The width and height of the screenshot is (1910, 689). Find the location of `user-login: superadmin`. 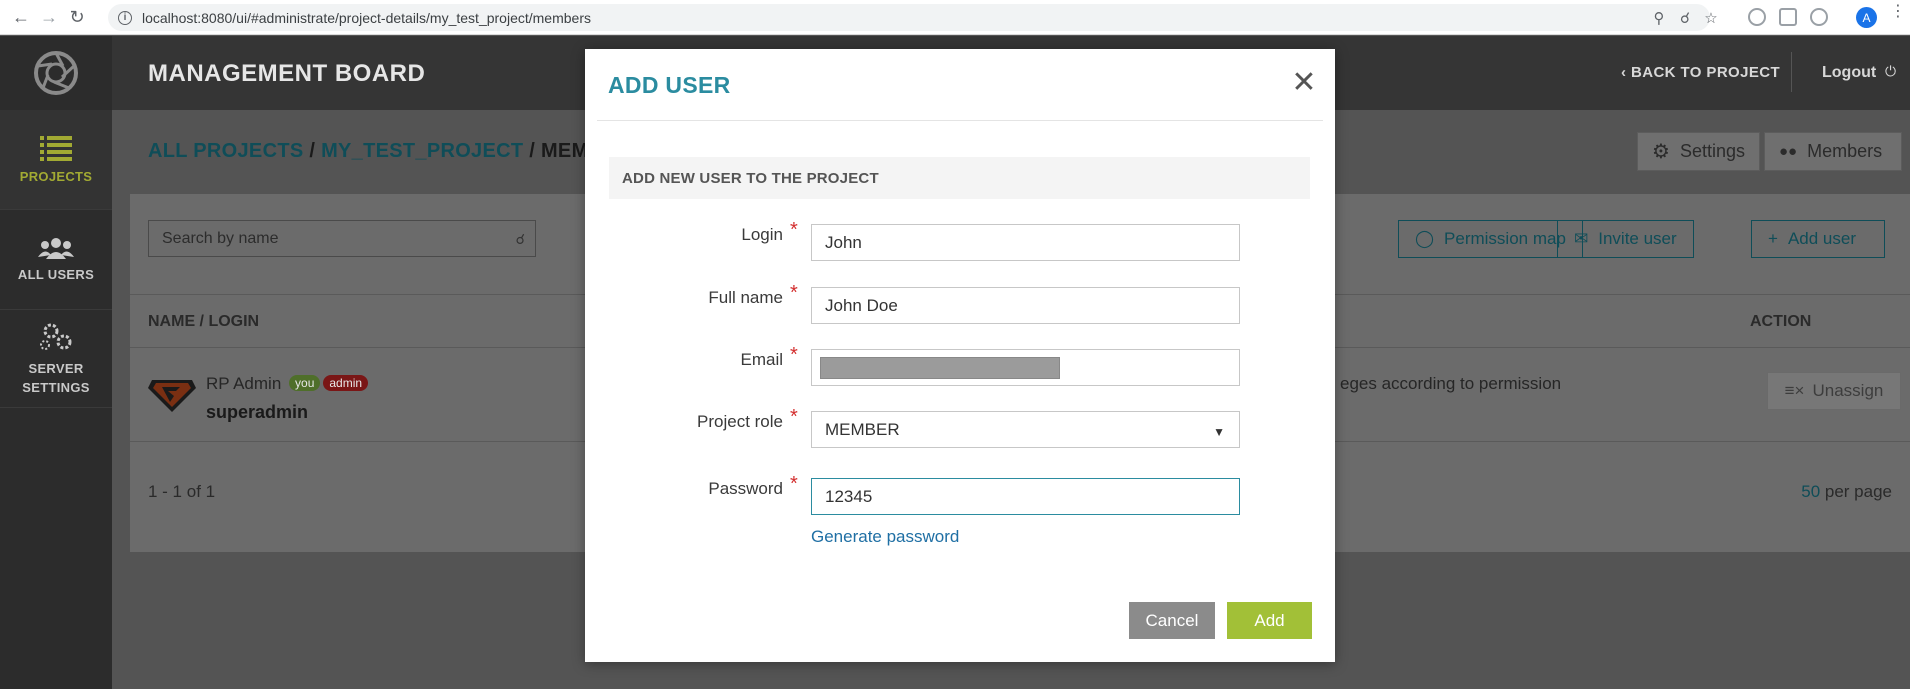

user-login: superadmin is located at coordinates (257, 412).